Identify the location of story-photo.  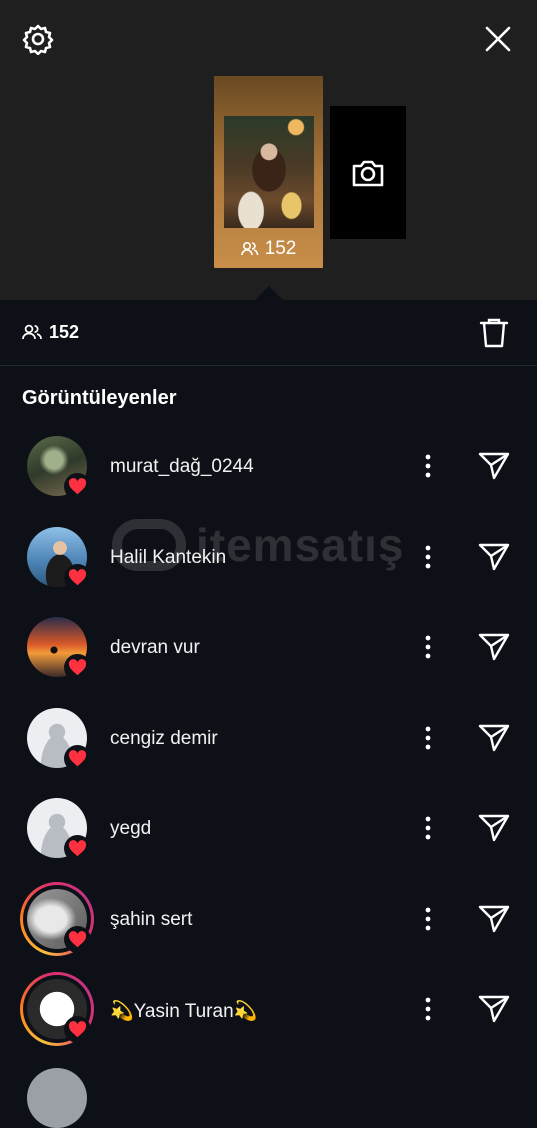
(269, 172).